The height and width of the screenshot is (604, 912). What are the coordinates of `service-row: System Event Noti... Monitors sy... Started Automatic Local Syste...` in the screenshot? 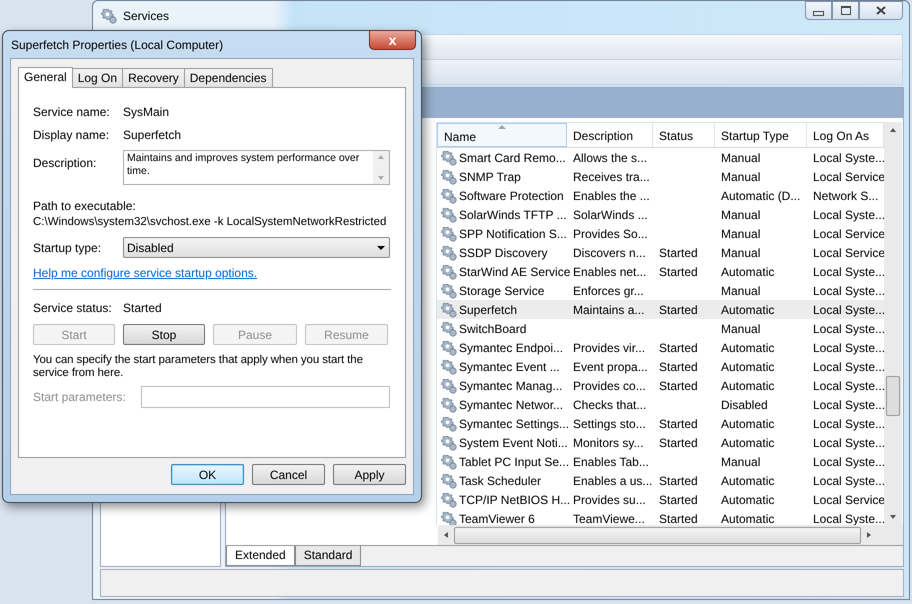 It's located at (660, 442).